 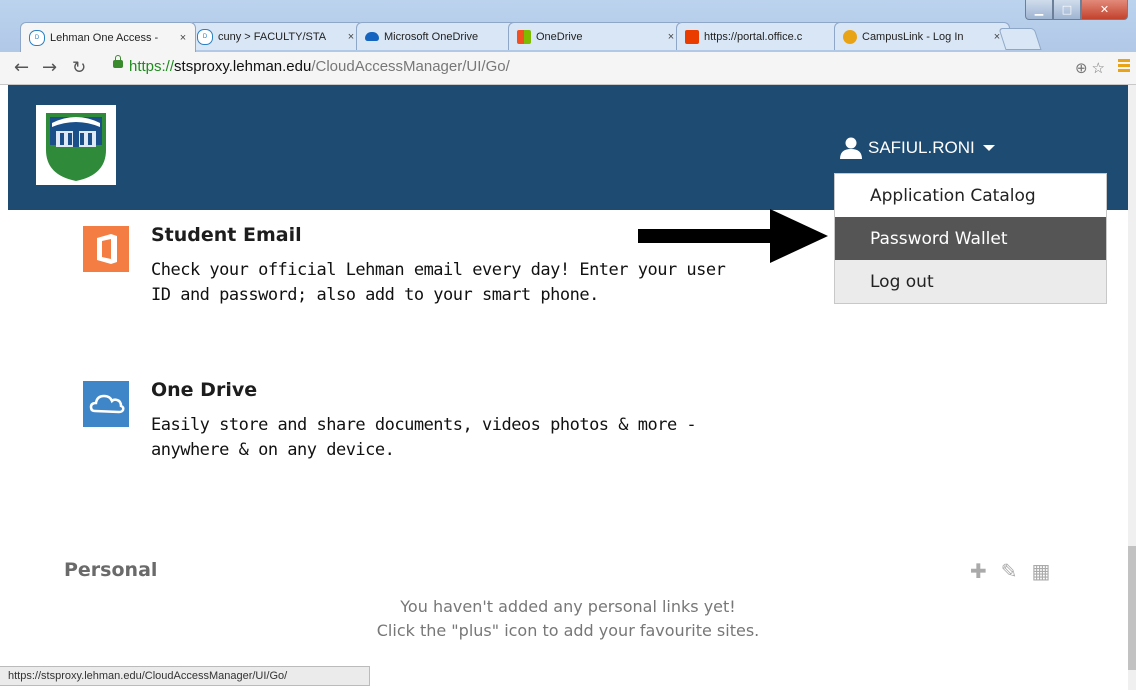 What do you see at coordinates (851, 148) in the screenshot?
I see `user-icon` at bounding box center [851, 148].